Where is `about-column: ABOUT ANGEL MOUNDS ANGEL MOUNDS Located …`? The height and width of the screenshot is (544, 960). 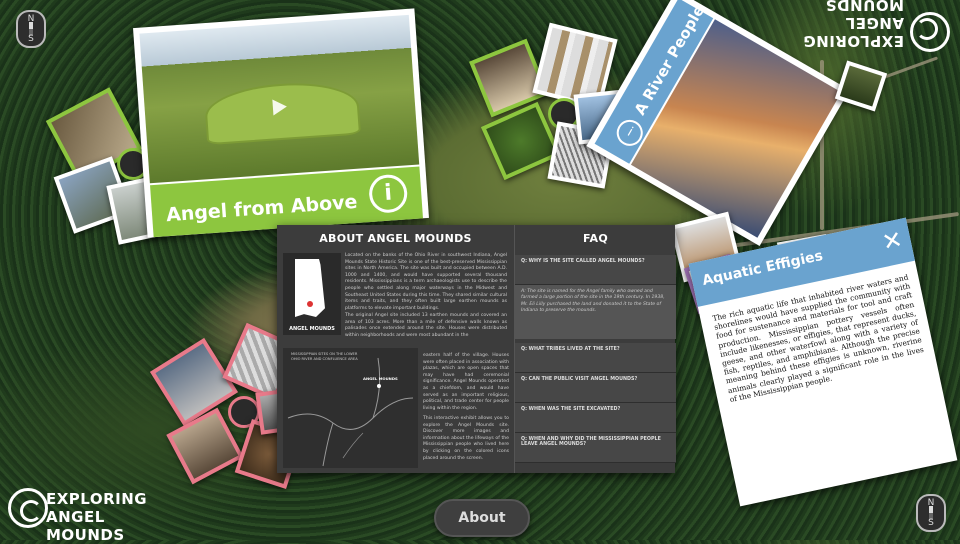
about-column: ABOUT ANGEL MOUNDS ANGEL MOUNDS Located … is located at coordinates (395, 349).